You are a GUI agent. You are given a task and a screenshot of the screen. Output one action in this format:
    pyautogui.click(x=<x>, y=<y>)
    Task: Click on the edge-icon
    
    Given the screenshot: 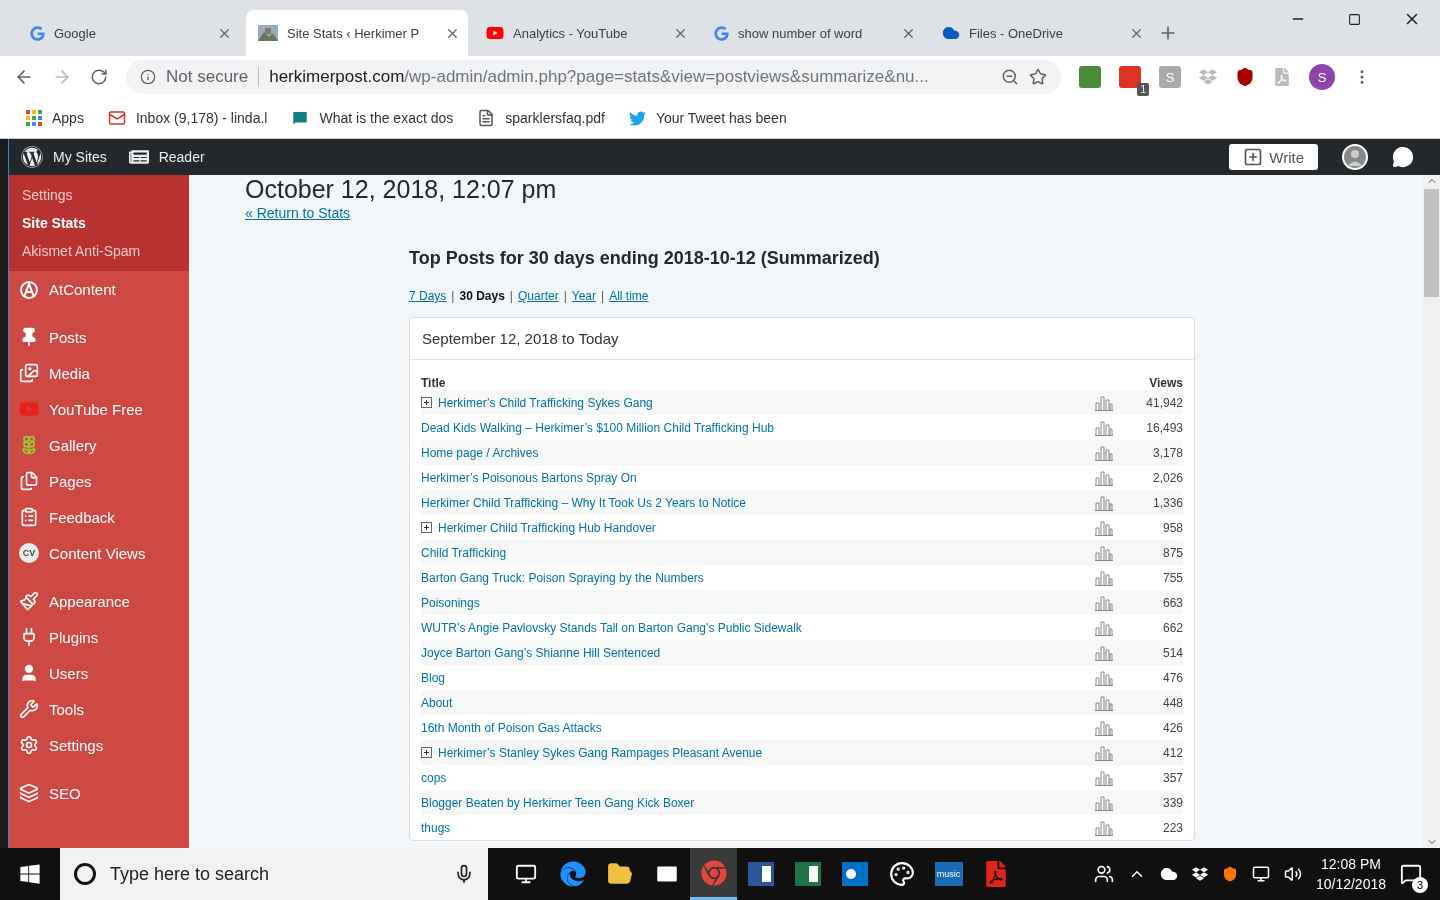 What is the action you would take?
    pyautogui.click(x=572, y=874)
    